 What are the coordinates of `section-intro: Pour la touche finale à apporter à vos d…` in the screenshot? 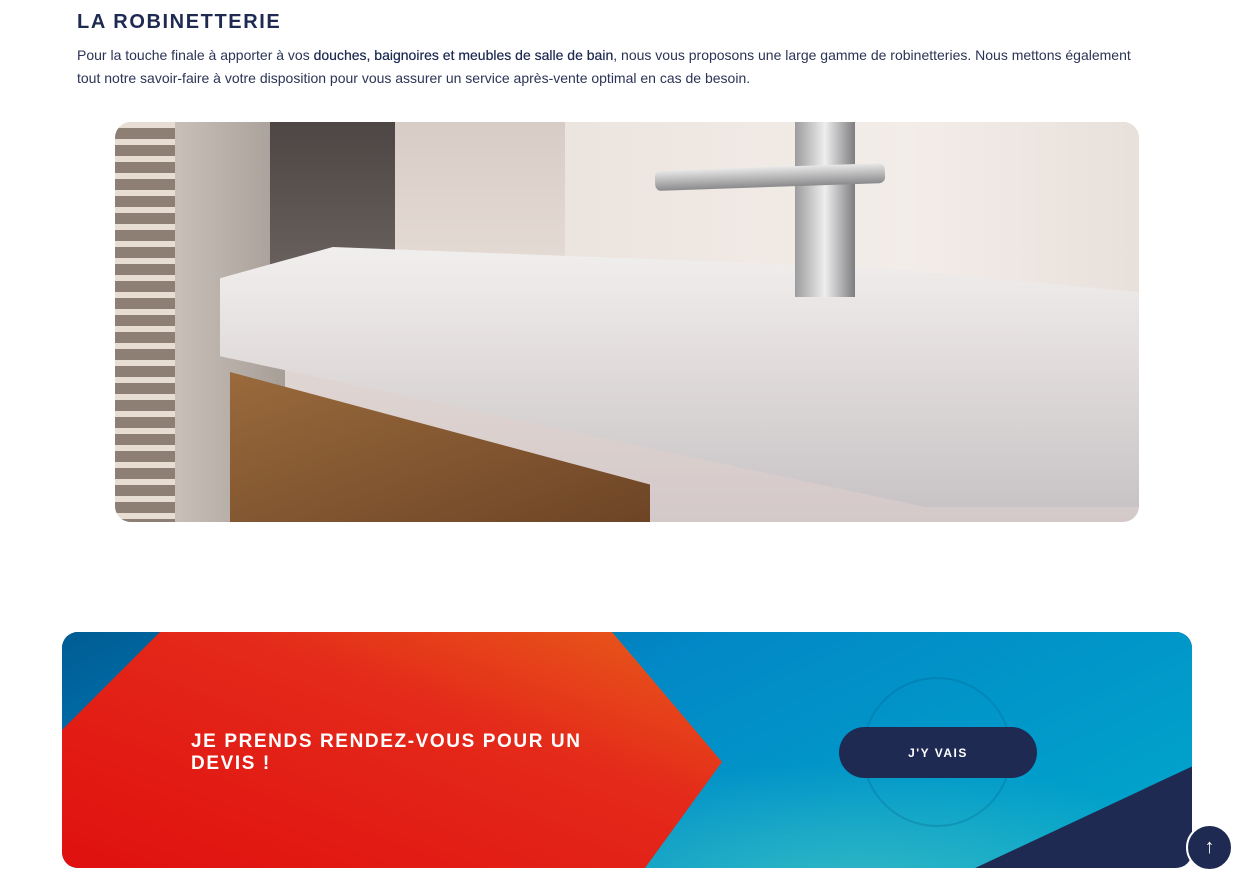 It's located at (612, 67).